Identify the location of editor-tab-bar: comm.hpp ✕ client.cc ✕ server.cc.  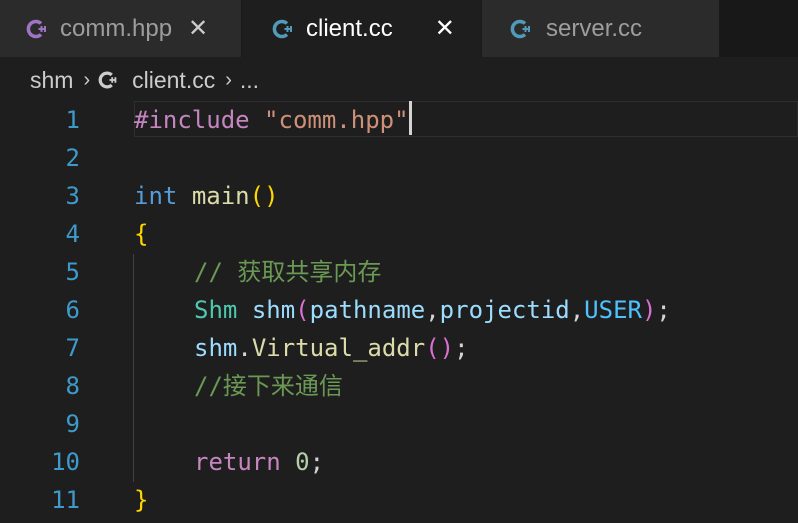
(399, 28).